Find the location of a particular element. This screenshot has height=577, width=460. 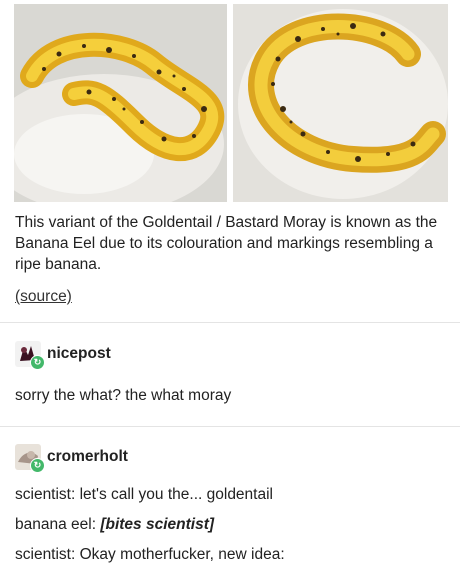

source-link: (source) is located at coordinates (43, 297).